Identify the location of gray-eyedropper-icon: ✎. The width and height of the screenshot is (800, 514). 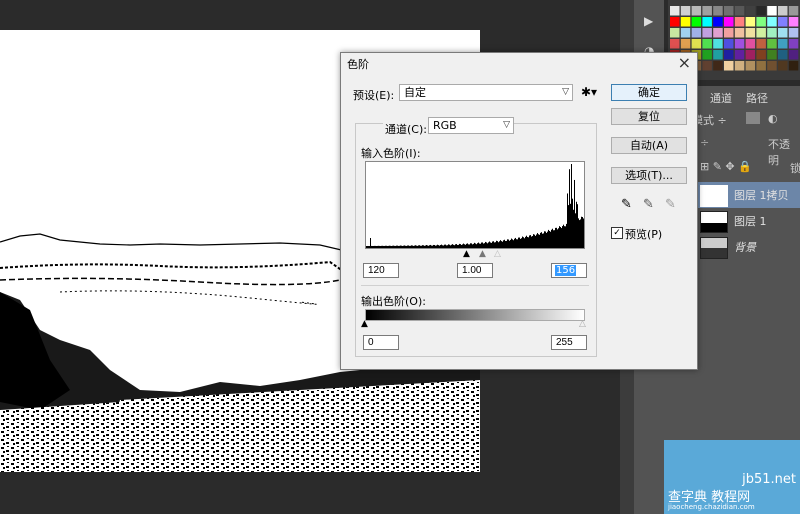
(648, 204).